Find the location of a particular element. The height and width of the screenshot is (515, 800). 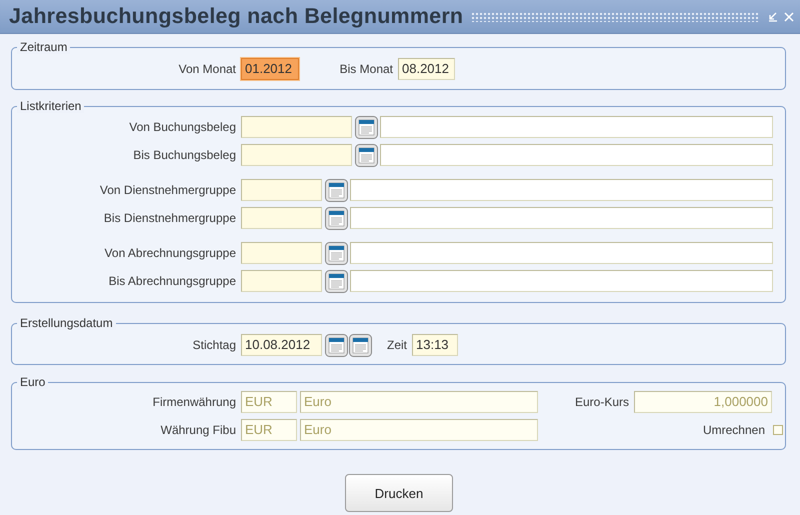

checkbox-label: Umrechnen is located at coordinates (733, 430).